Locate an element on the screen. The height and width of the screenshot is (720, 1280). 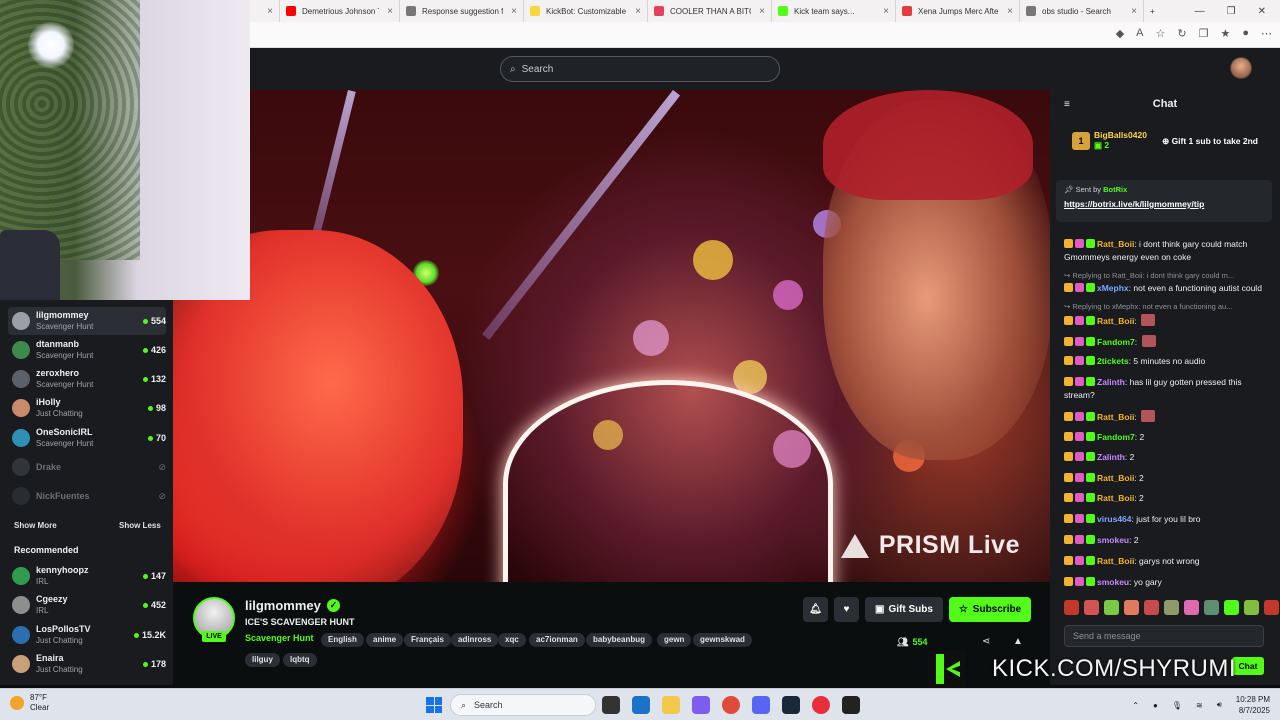
tray-chevron-icon: ⌃ is located at coordinates (1135, 705).